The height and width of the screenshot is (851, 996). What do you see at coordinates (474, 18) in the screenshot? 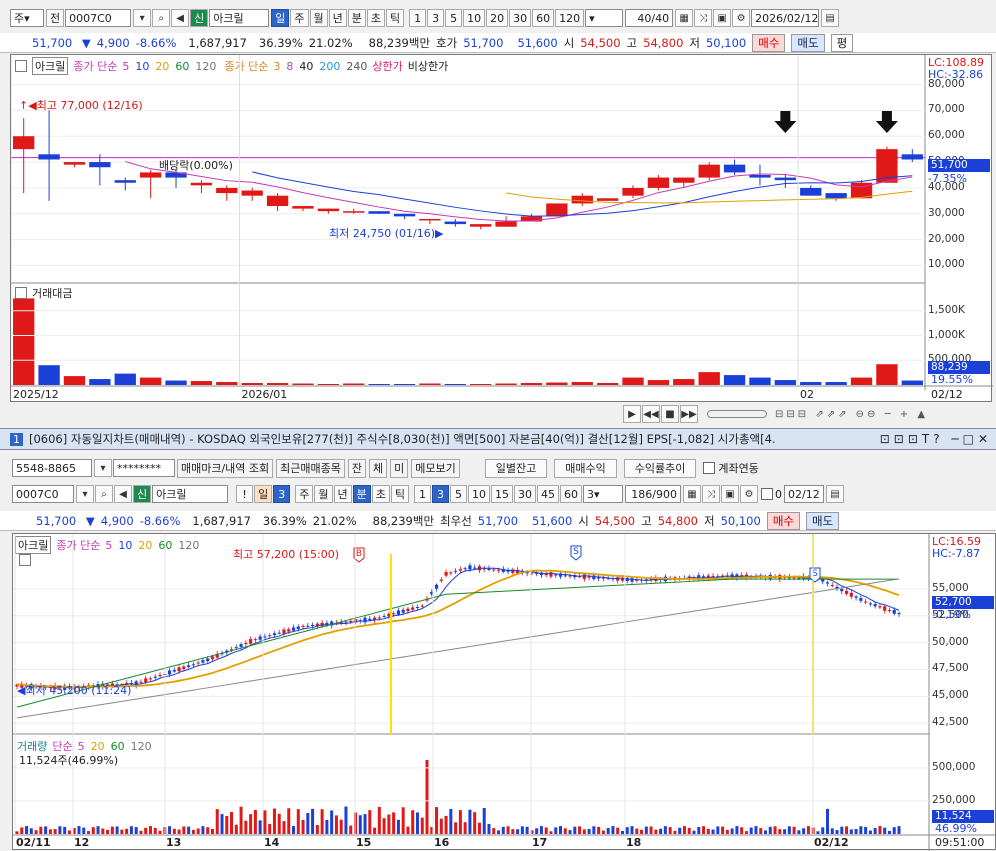
I see `top-interval-button-3: 10` at bounding box center [474, 18].